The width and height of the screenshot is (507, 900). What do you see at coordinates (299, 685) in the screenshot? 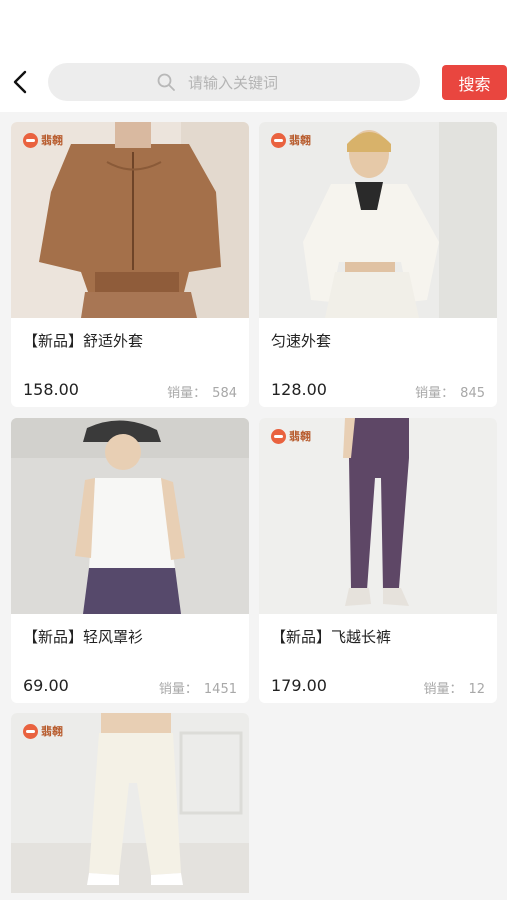
I see `product-price: 179.00` at bounding box center [299, 685].